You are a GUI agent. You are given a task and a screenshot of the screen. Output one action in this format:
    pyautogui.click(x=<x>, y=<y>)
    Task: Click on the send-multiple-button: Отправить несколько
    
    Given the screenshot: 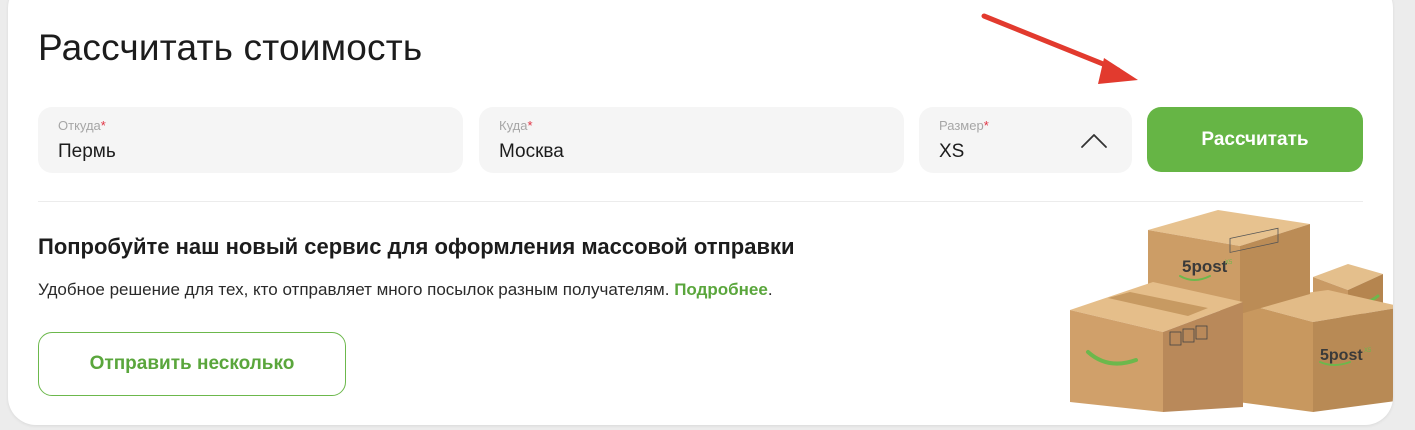 What is the action you would take?
    pyautogui.click(x=192, y=364)
    